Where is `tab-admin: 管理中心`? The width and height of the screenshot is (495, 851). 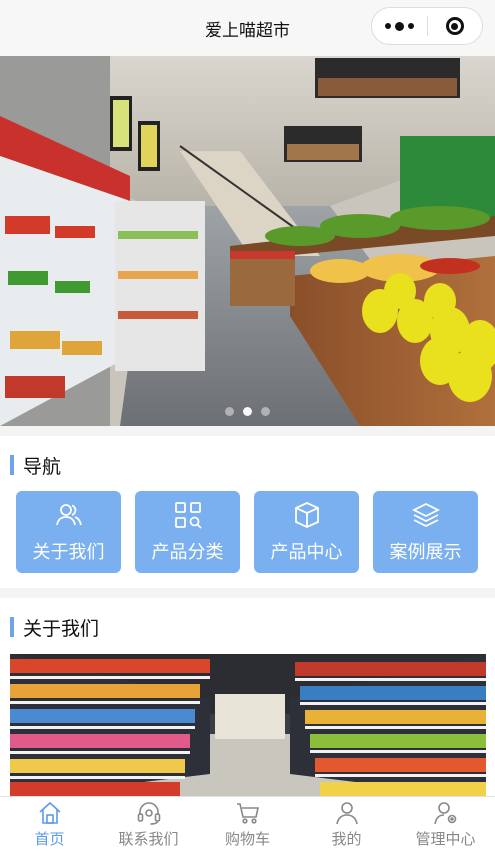 tab-admin: 管理中心 is located at coordinates (445, 824).